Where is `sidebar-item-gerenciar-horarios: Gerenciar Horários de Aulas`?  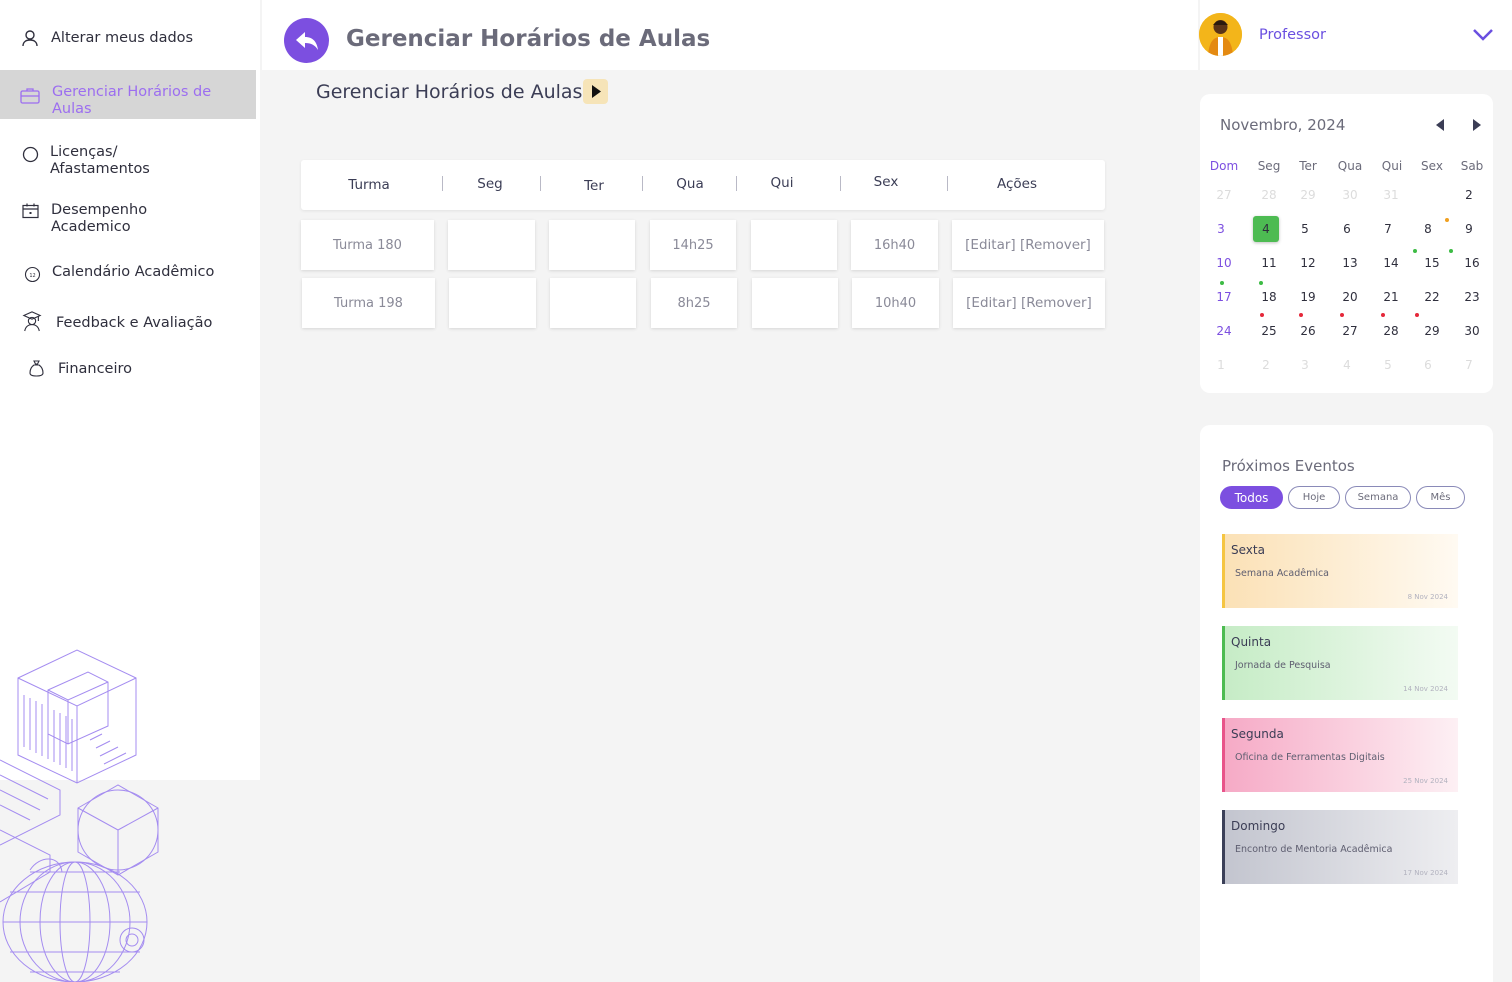
sidebar-item-gerenciar-horarios: Gerenciar Horários de Aulas is located at coordinates (128, 94).